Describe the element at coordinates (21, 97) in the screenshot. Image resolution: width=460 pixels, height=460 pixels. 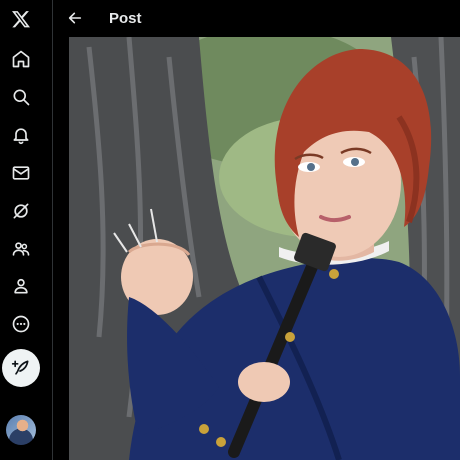
I see `search-icon` at that location.